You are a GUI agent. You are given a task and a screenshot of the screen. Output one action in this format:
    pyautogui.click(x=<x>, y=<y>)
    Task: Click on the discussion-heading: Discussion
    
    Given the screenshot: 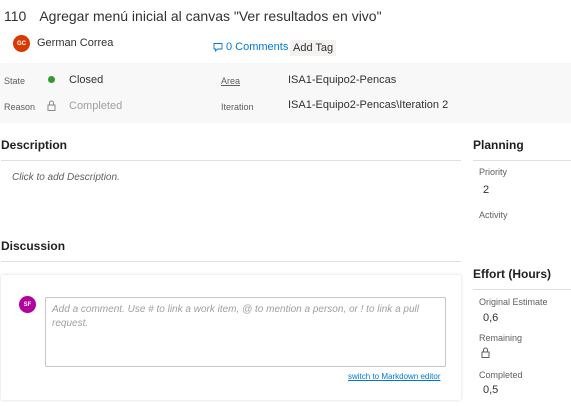 What is the action you would take?
    pyautogui.click(x=33, y=246)
    